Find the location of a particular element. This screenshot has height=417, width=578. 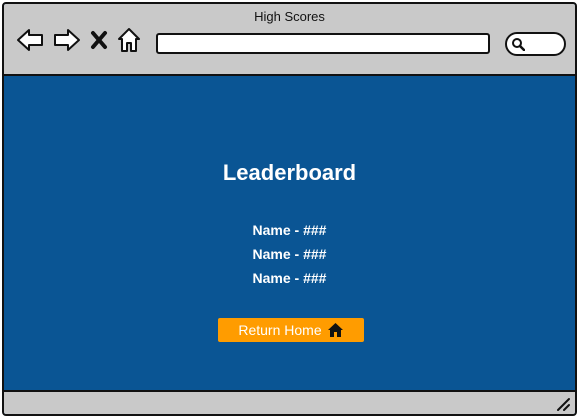

back-button is located at coordinates (30, 40).